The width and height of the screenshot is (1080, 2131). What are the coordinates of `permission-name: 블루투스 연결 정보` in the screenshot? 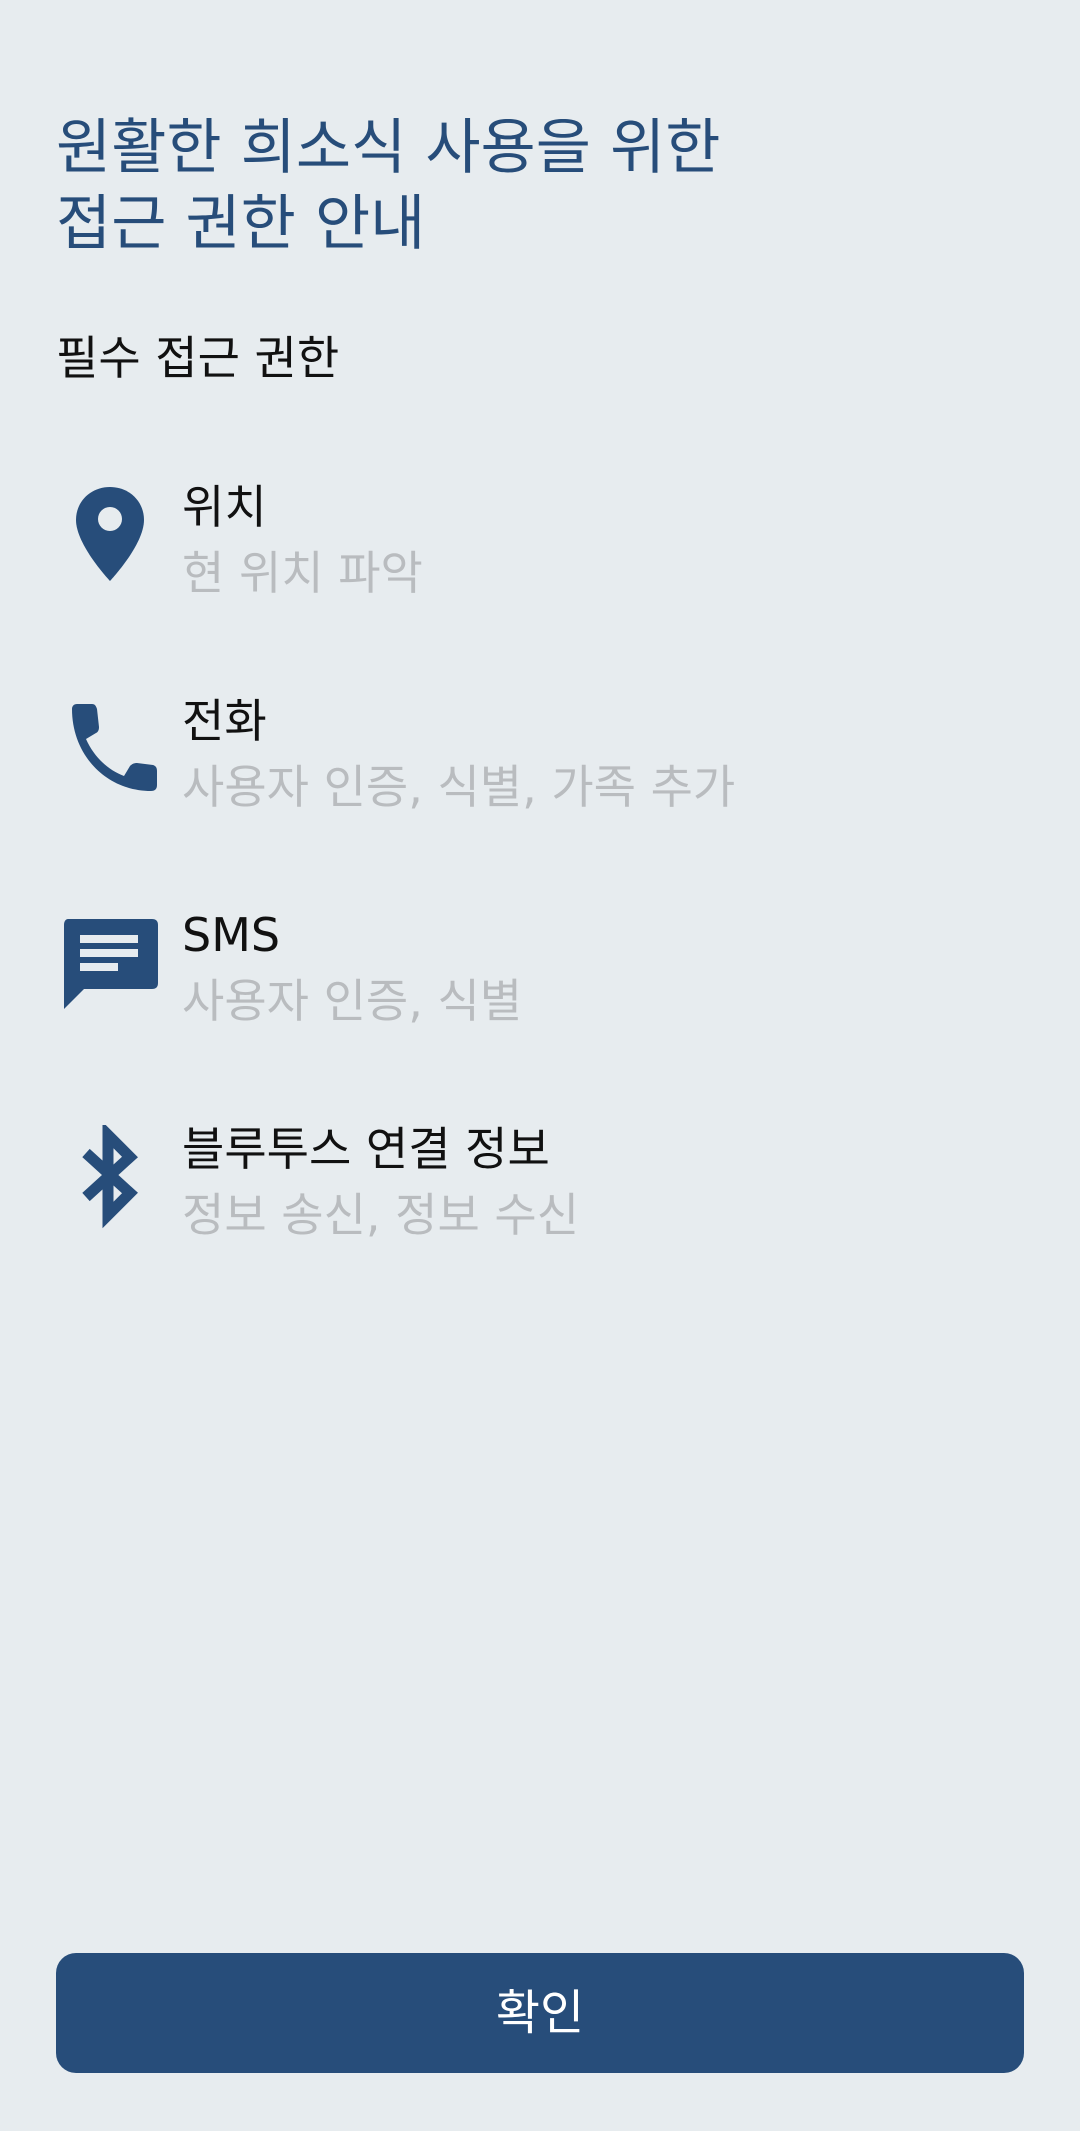 It's located at (366, 1149).